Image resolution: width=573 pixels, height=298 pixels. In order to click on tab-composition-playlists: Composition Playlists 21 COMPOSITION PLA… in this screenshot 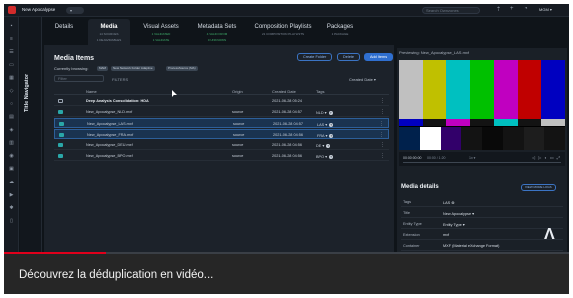, I will do `click(283, 32)`.